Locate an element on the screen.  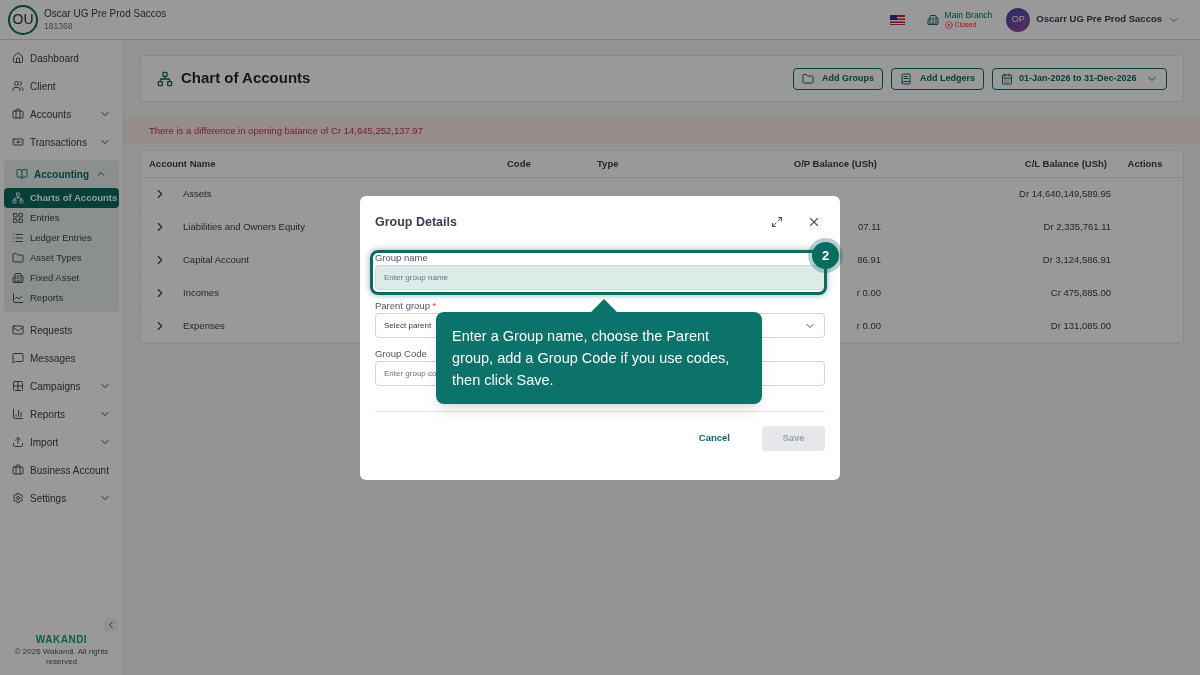
branch-name: Main Branch is located at coordinates (968, 14).